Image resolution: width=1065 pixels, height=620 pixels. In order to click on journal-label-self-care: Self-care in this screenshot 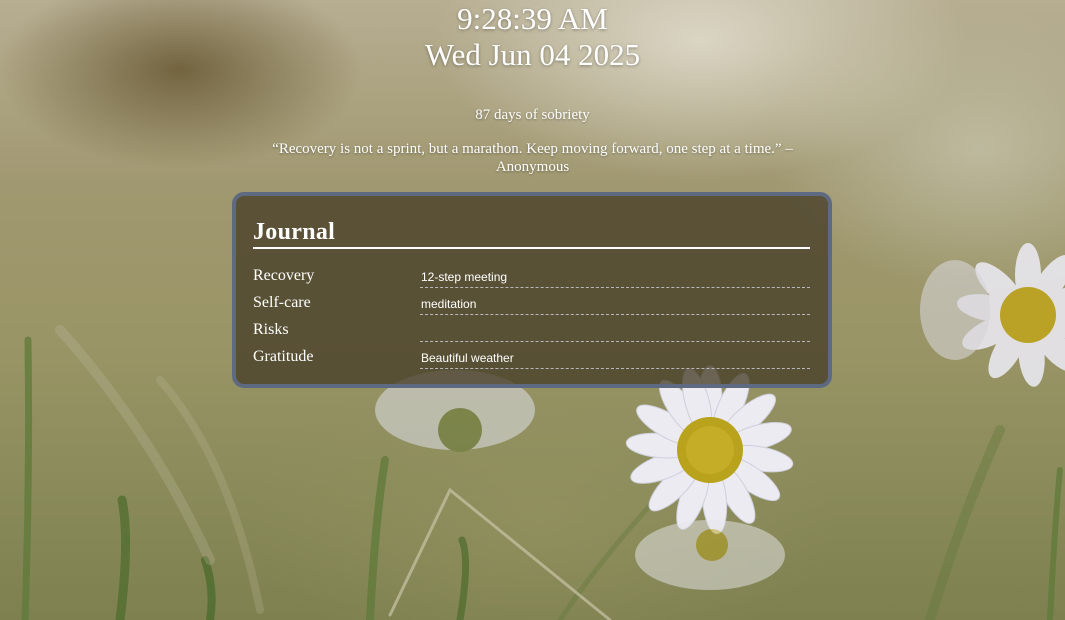, I will do `click(282, 302)`.